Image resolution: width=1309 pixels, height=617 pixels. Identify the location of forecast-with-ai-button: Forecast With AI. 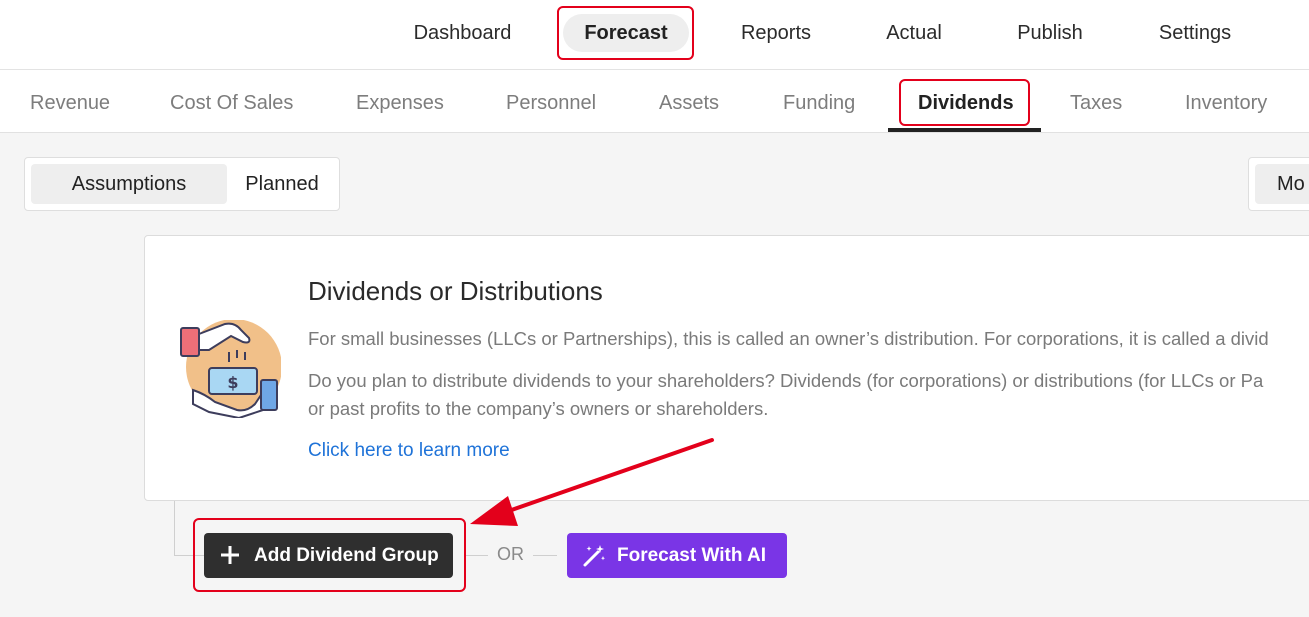
(677, 555).